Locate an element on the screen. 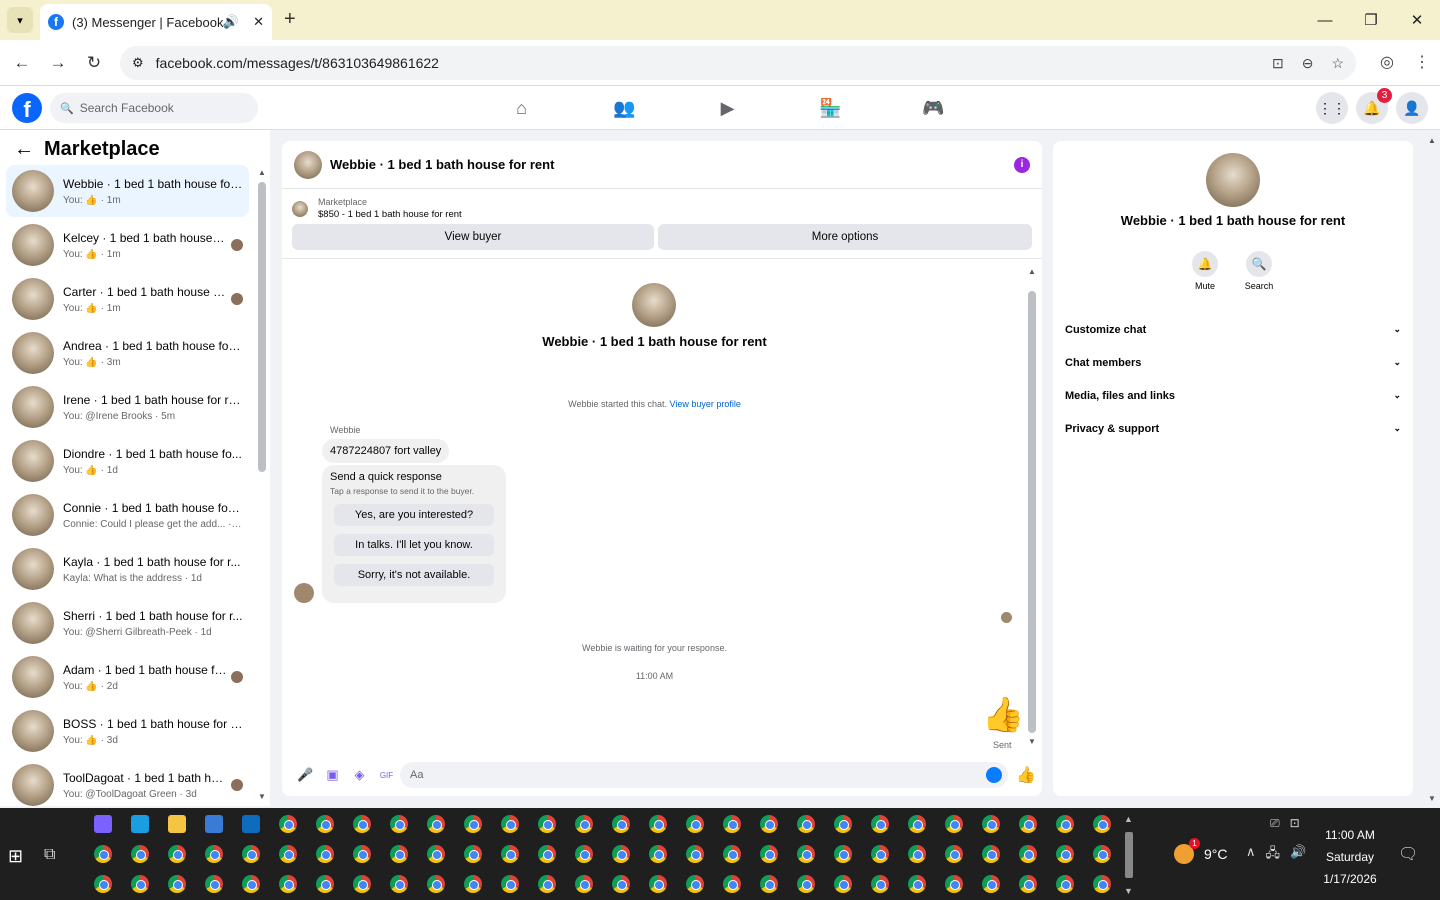 The image size is (1440, 900). media-files-section: Media, files and links ⌄ is located at coordinates (1233, 395).